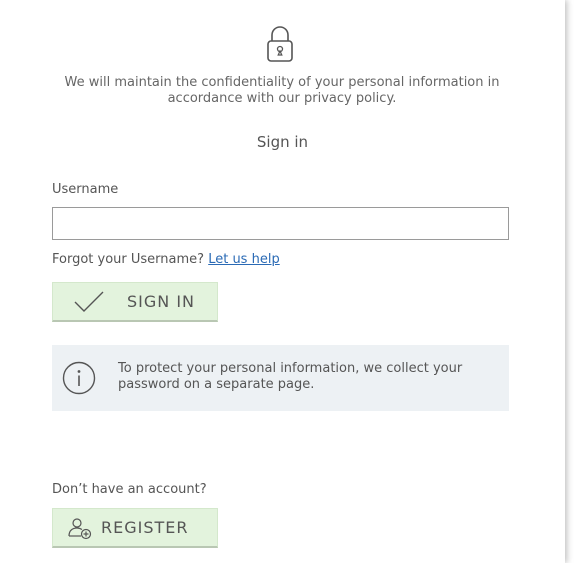 The image size is (579, 563). Describe the element at coordinates (80, 528) in the screenshot. I see `add-user-icon` at that location.